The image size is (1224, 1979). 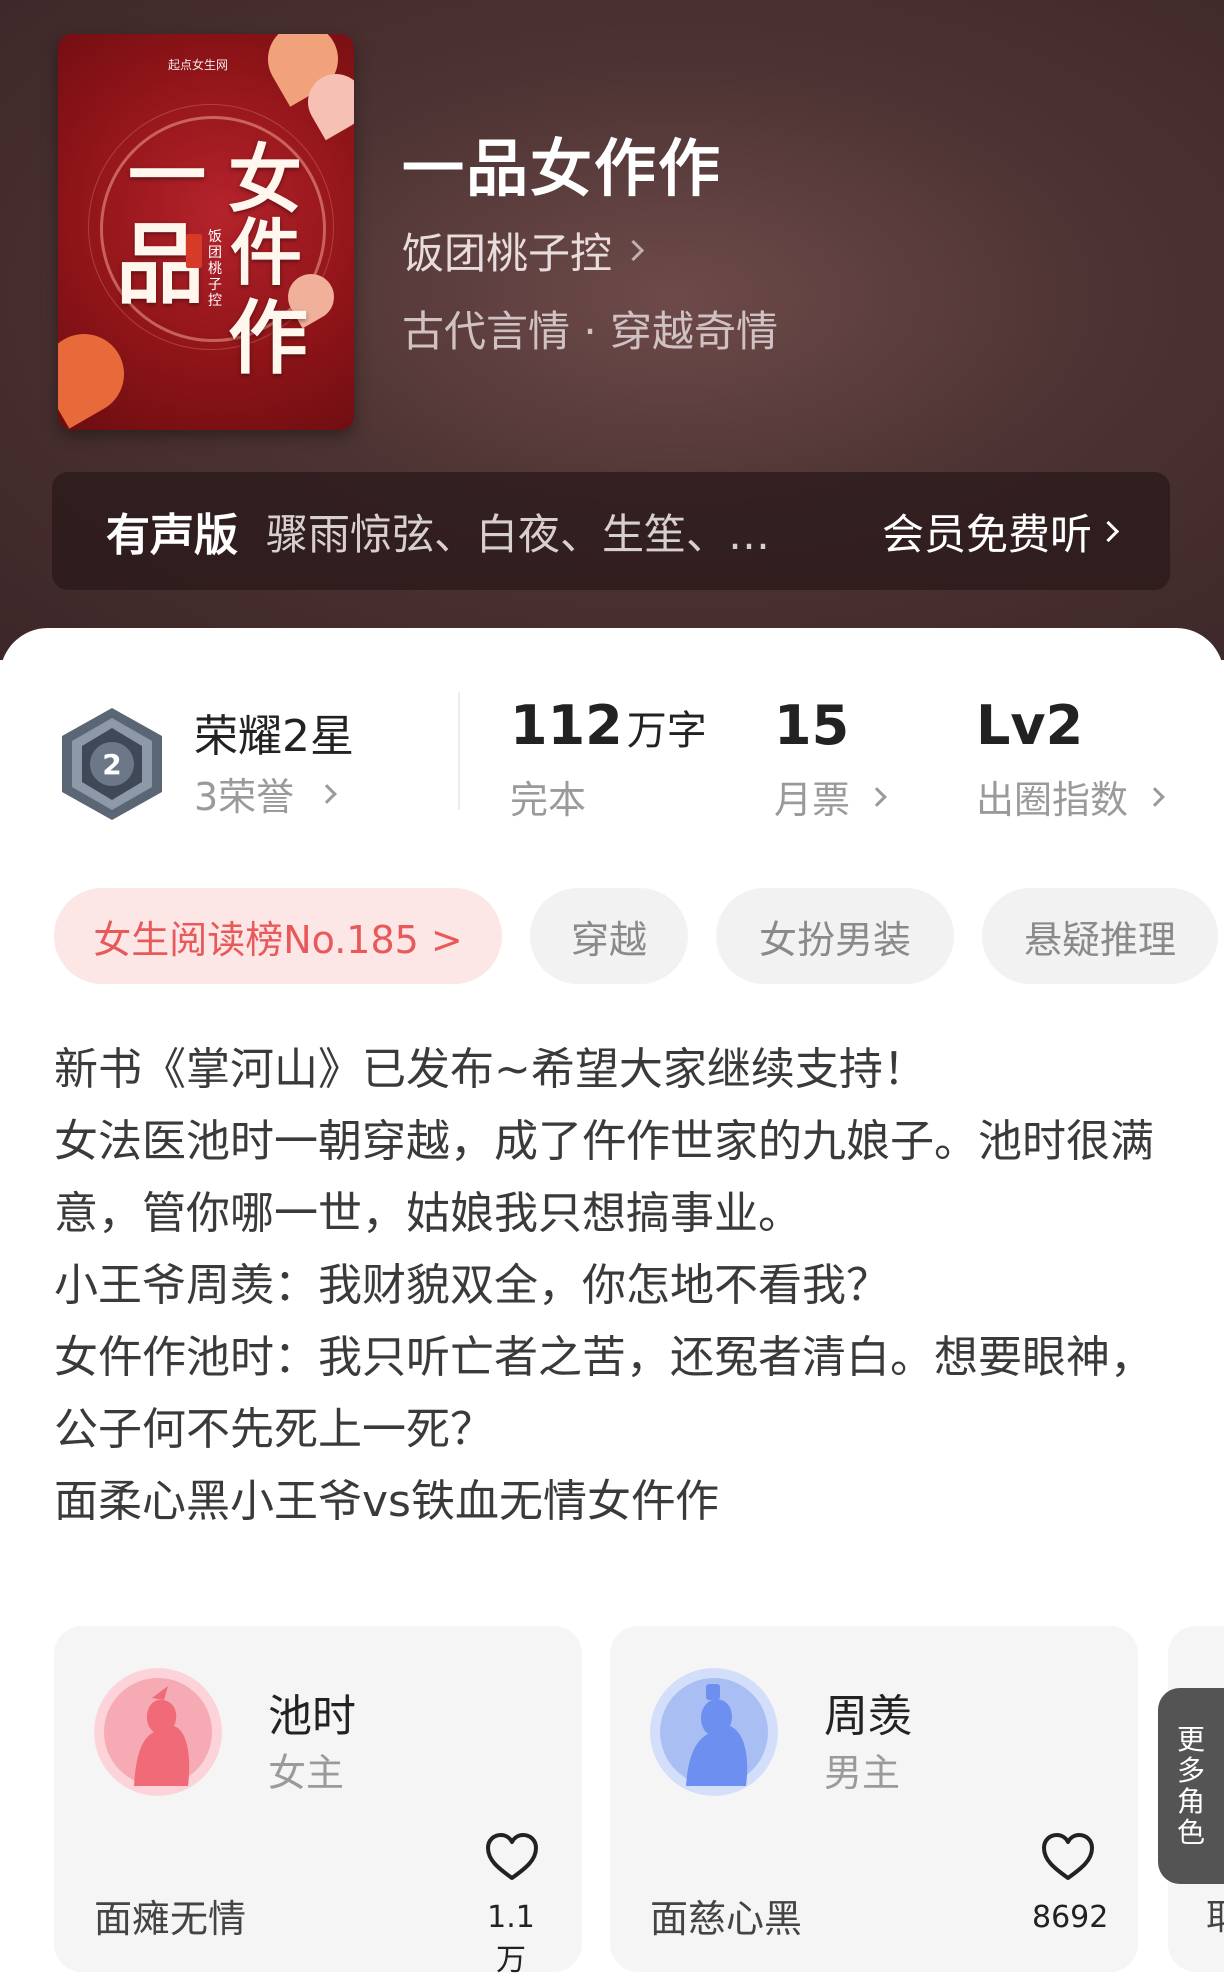 I want to click on book-cover-image: 起点女生网 一 品 女 件 作 饭团桃子控, so click(x=206, y=232).